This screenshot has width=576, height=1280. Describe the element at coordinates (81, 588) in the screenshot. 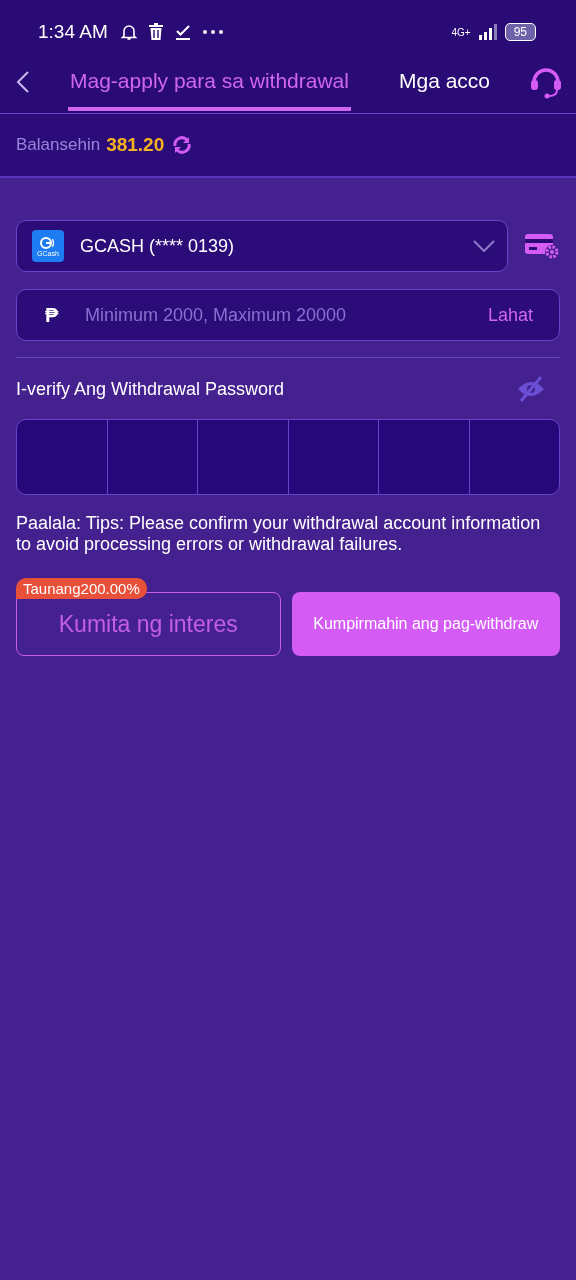

I see `rate-badge: Taunang200.00%` at that location.